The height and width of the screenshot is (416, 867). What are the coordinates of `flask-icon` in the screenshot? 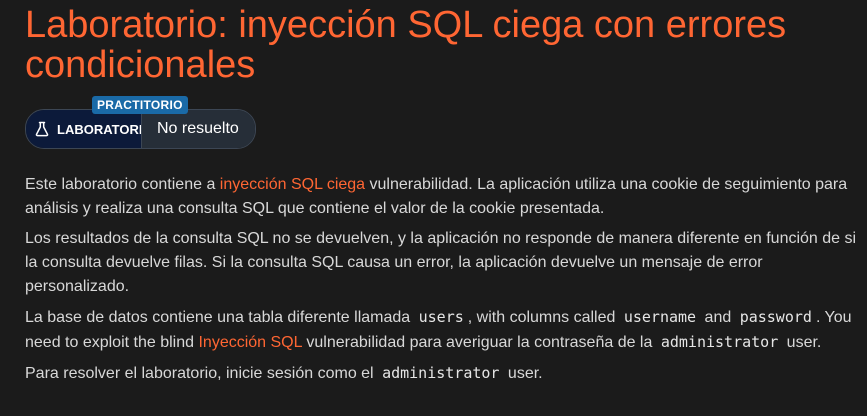 It's located at (42, 129).